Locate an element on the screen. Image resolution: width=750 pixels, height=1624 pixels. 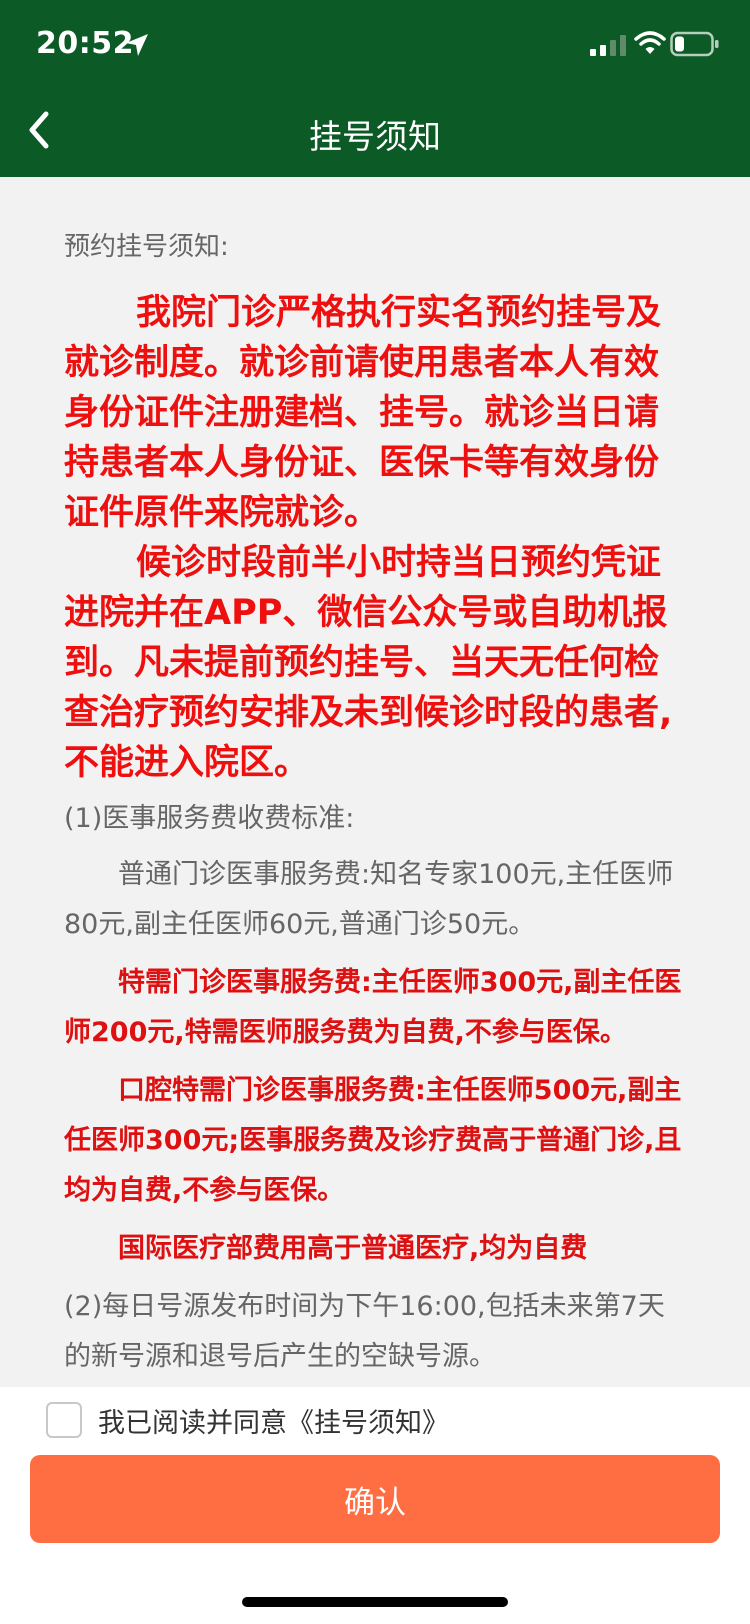
nav-bar: 挂号须知 is located at coordinates (375, 132).